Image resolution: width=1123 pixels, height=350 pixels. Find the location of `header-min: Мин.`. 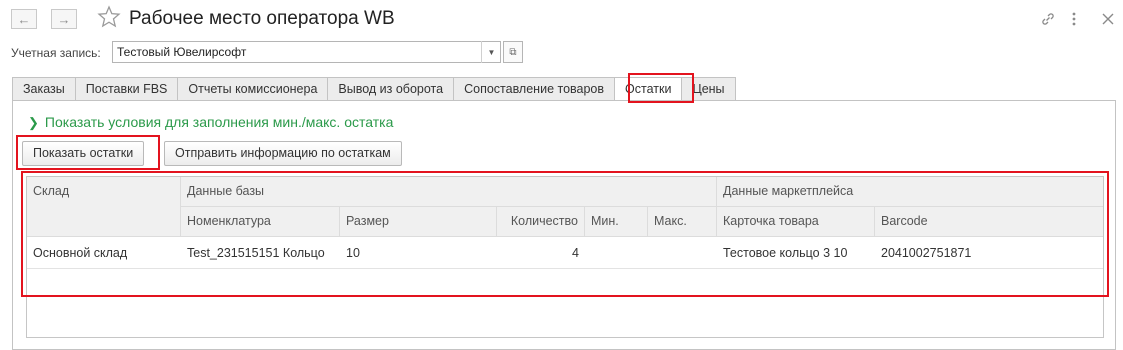

header-min: Мин. is located at coordinates (616, 222).